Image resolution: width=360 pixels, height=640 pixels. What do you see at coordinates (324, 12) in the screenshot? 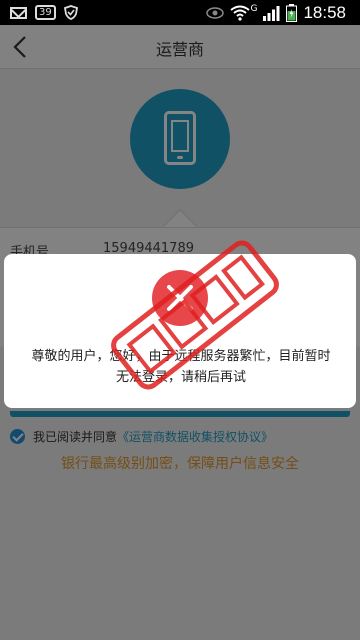
I see `clock: 18:58` at bounding box center [324, 12].